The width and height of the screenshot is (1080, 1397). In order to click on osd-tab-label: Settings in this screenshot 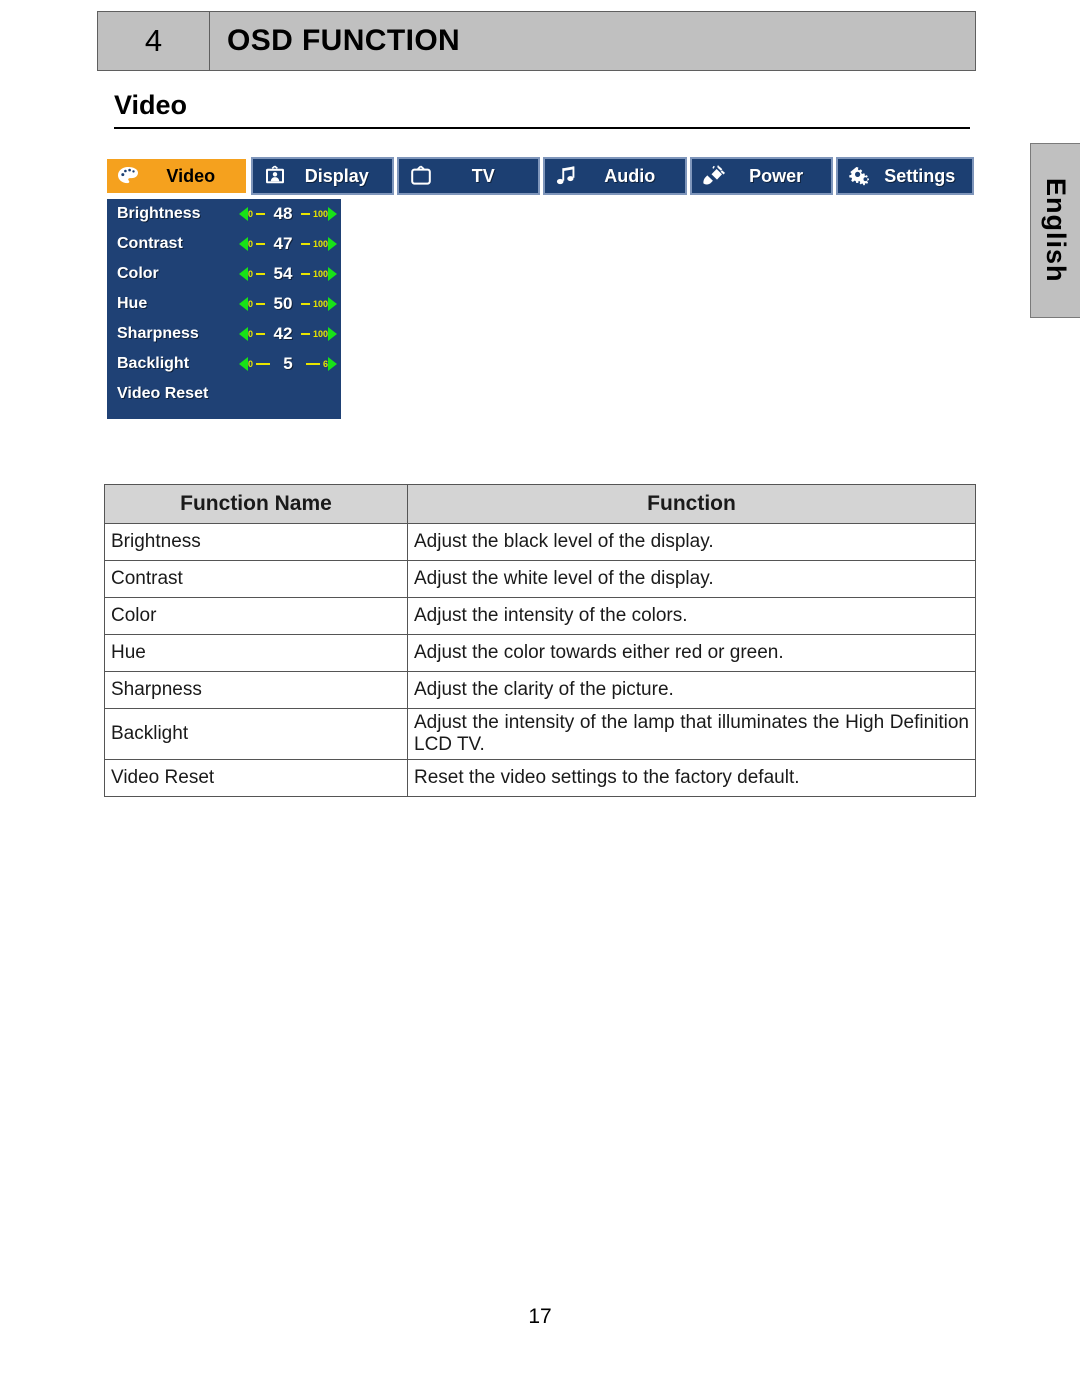, I will do `click(920, 175)`.